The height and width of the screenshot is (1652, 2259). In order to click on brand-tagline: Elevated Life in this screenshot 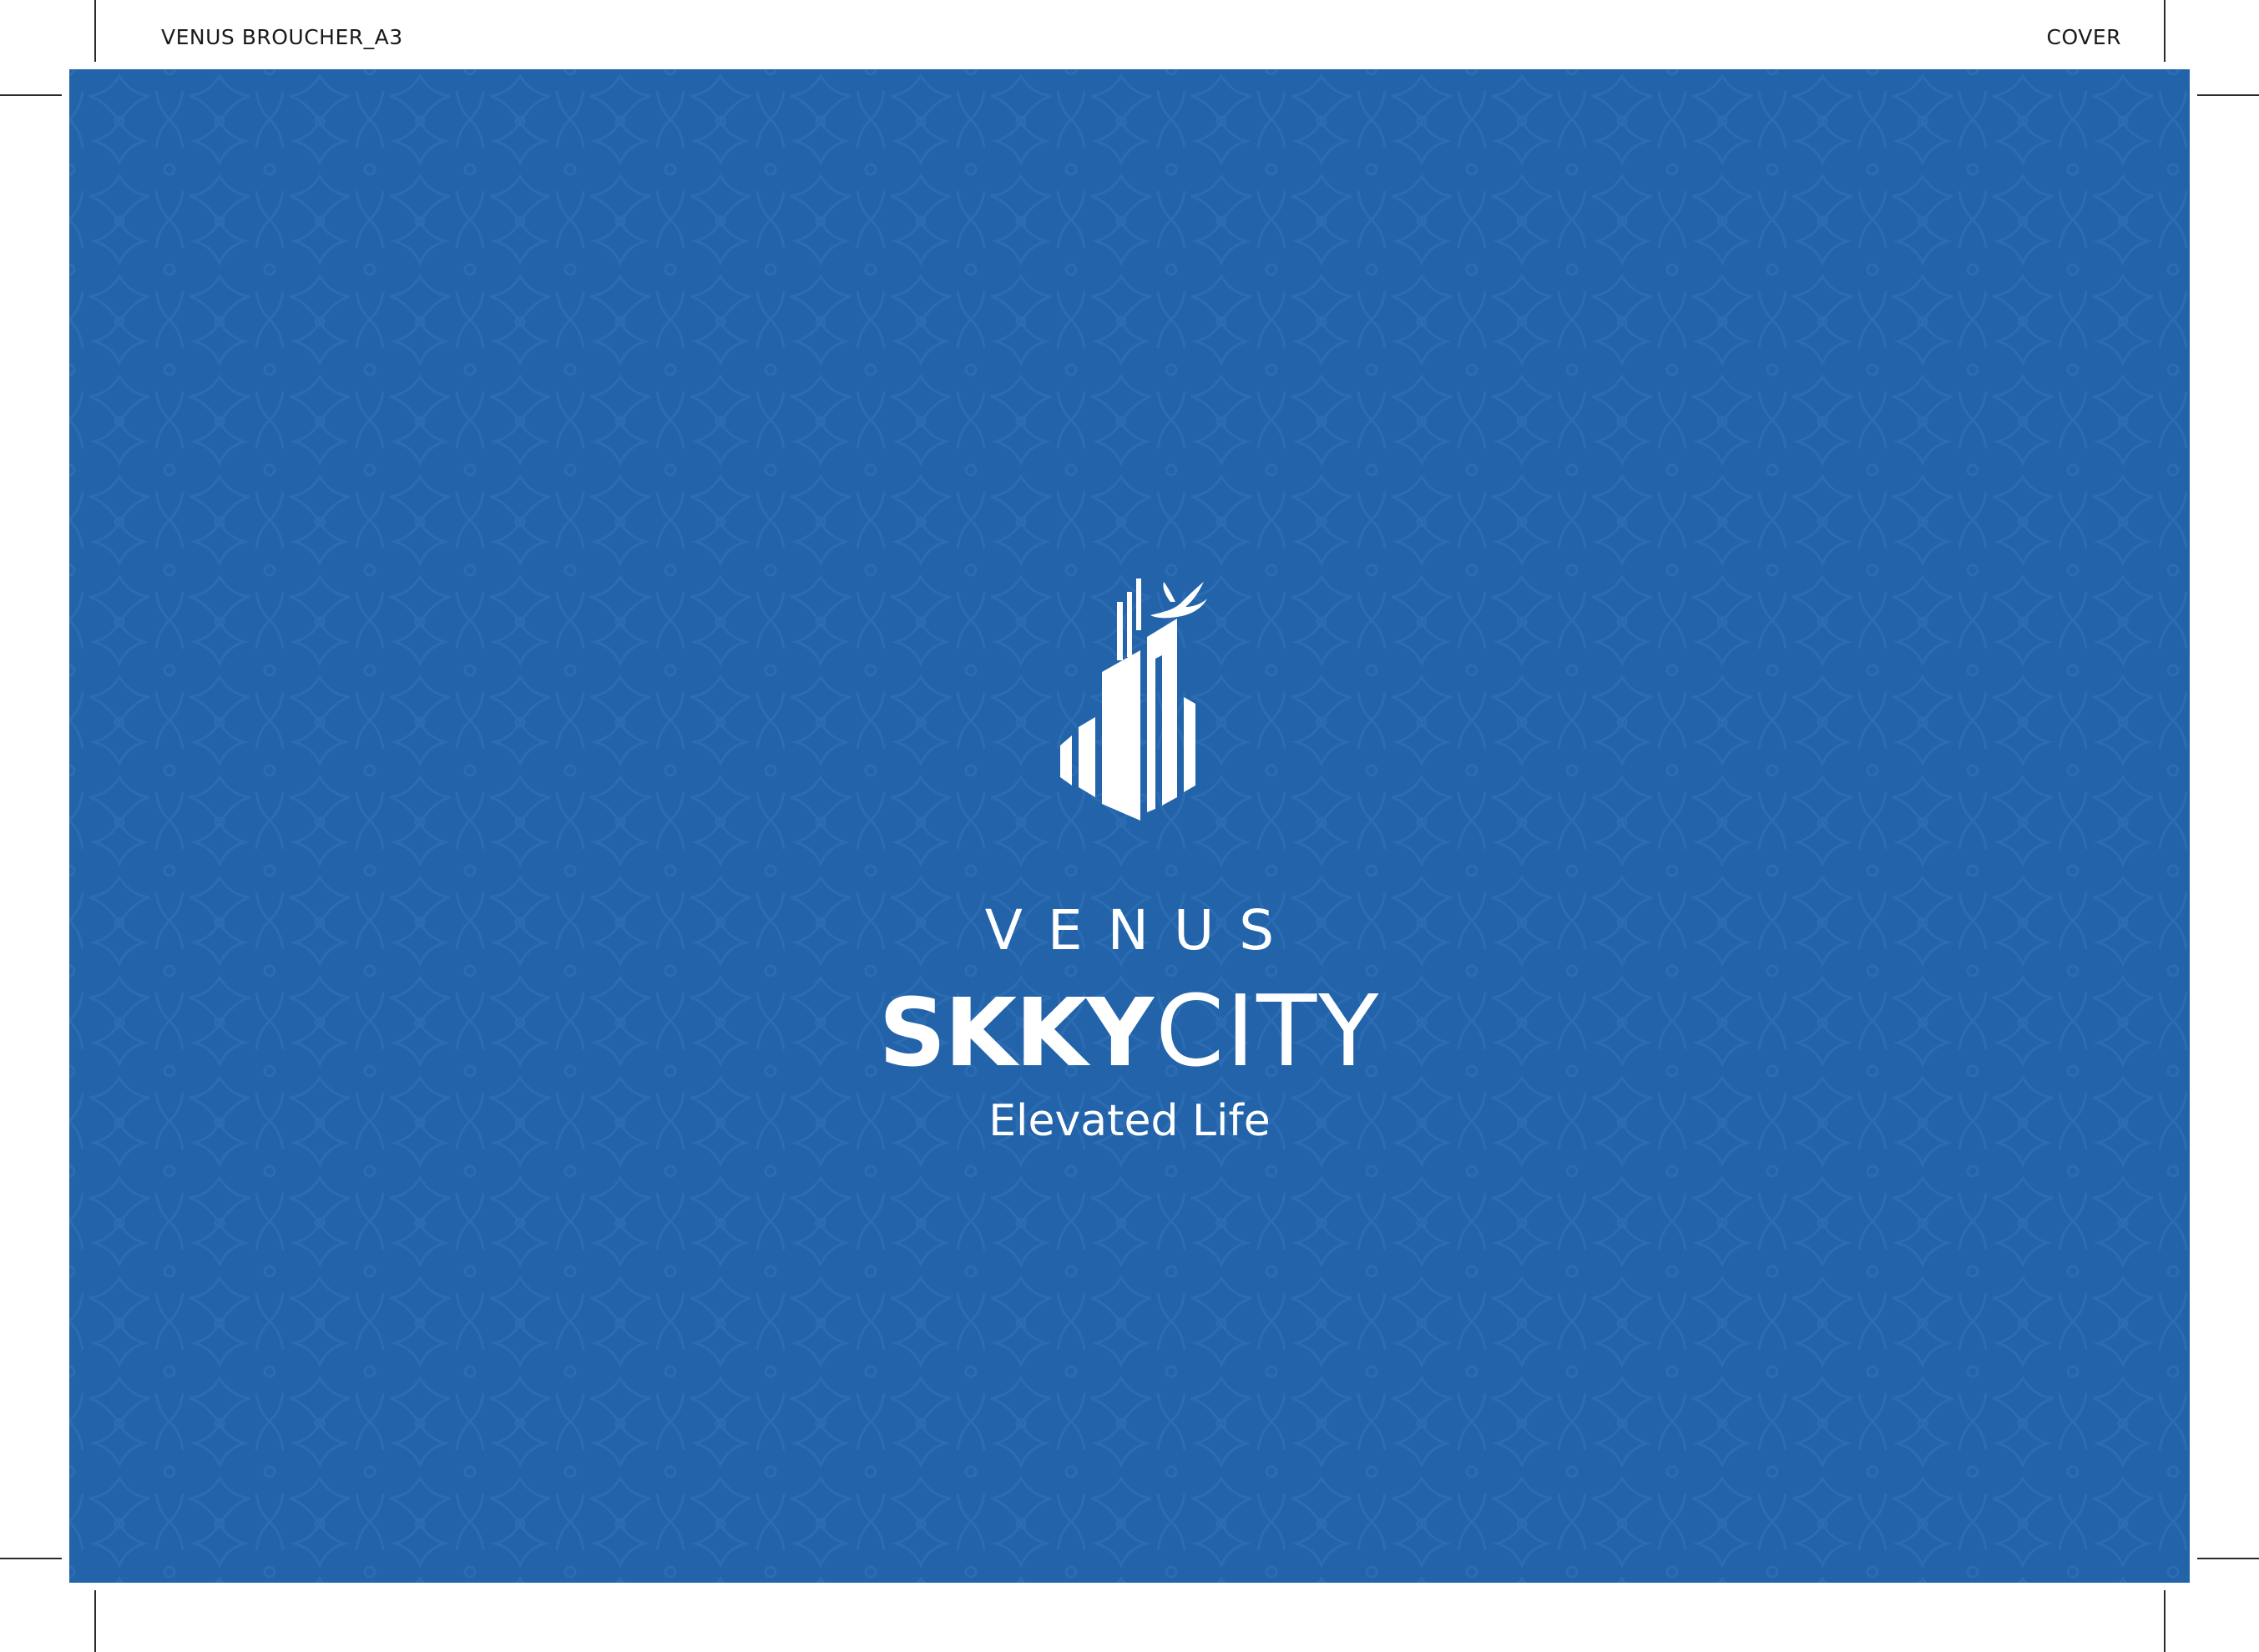, I will do `click(1129, 1121)`.